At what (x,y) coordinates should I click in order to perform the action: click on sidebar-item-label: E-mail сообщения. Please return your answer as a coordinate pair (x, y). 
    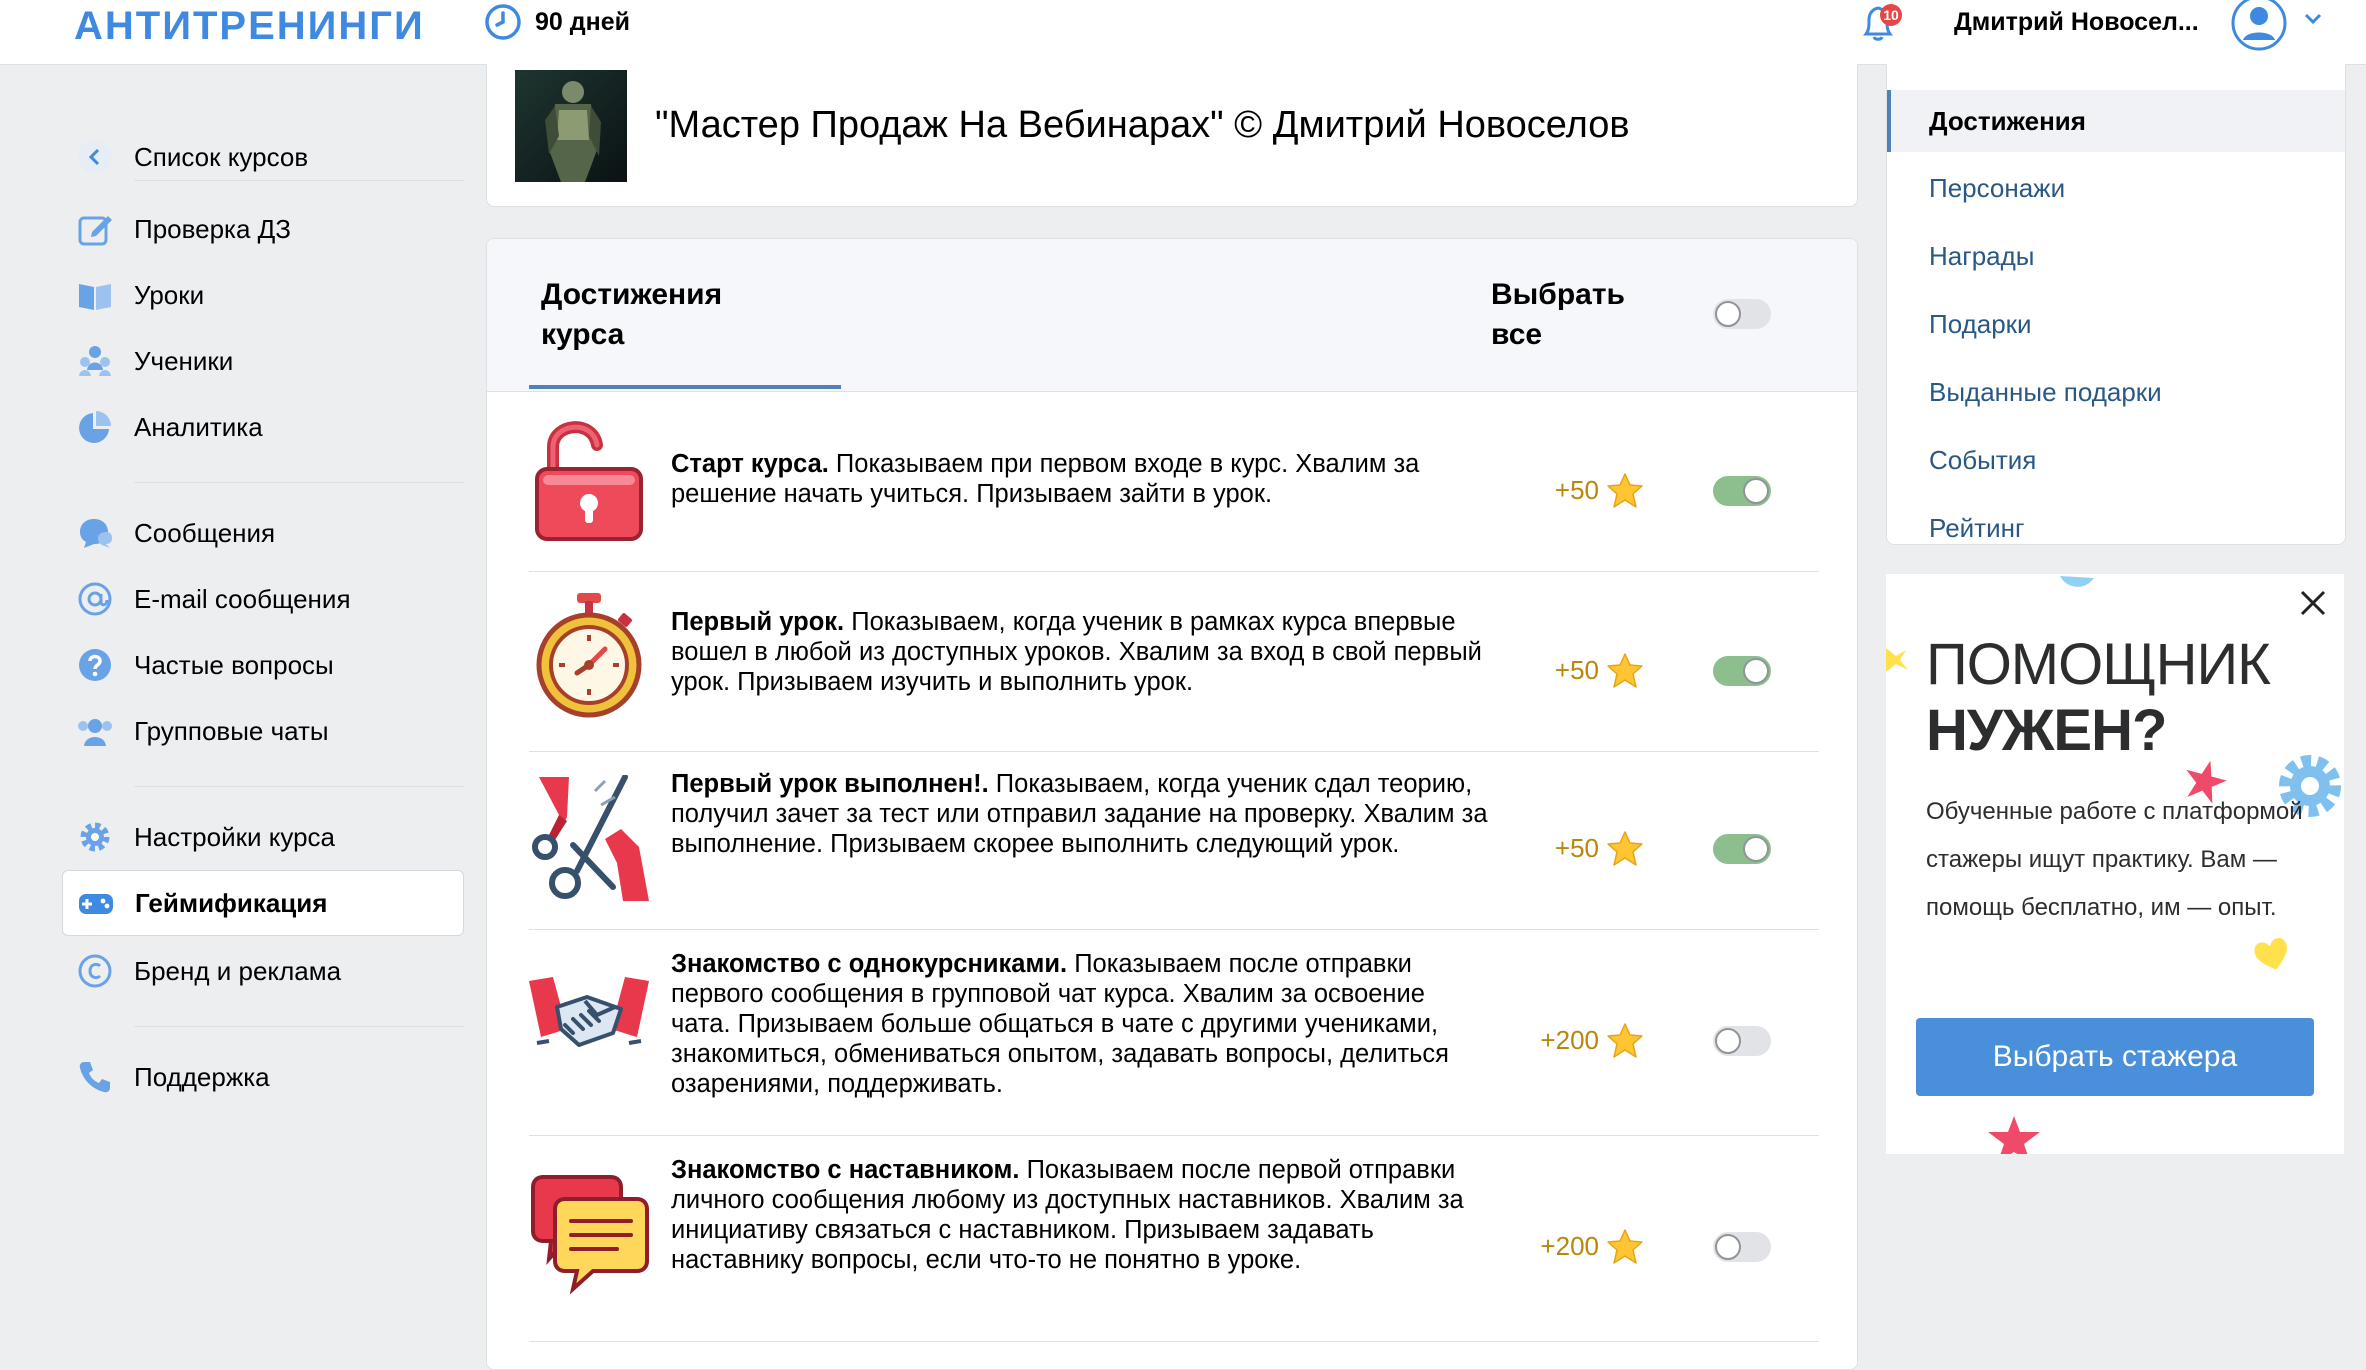
    Looking at the image, I should click on (242, 598).